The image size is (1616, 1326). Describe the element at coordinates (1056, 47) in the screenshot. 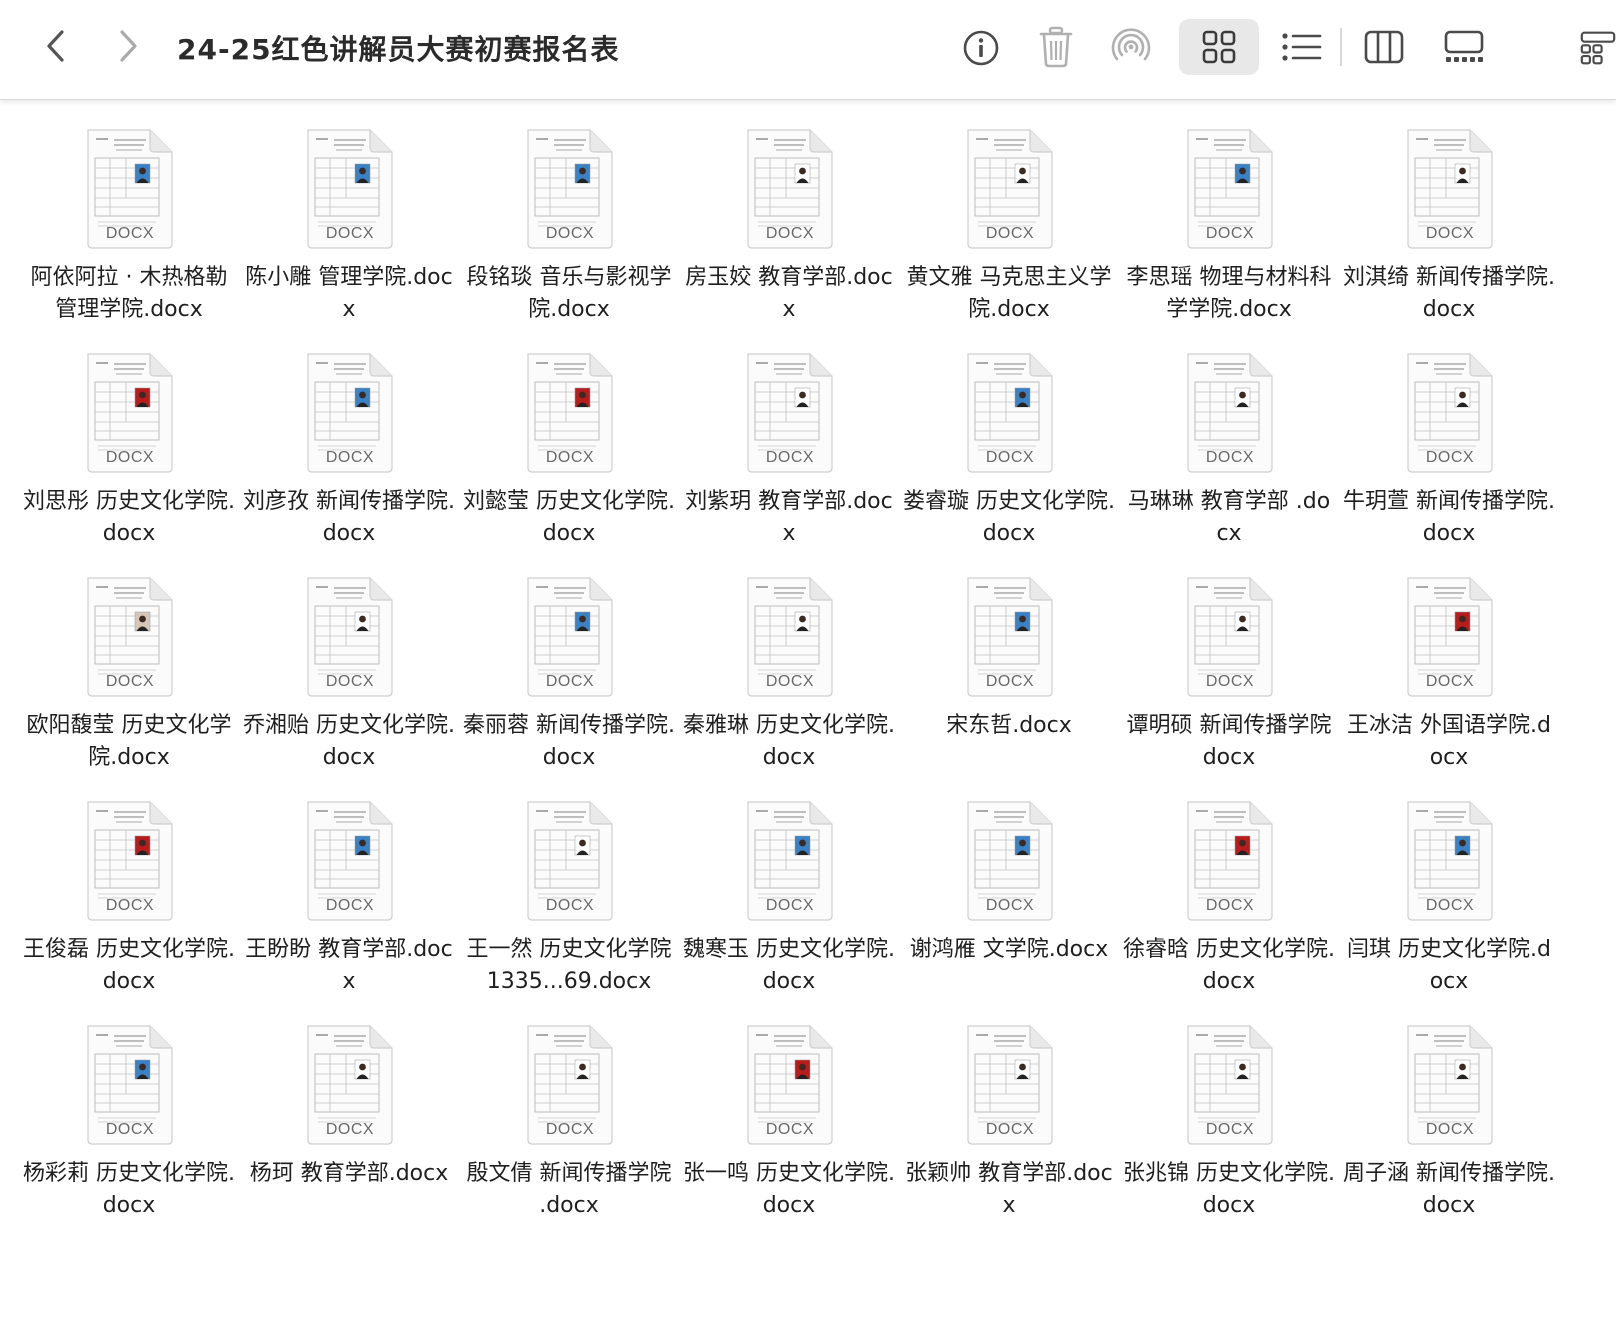

I see `trash-icon` at that location.